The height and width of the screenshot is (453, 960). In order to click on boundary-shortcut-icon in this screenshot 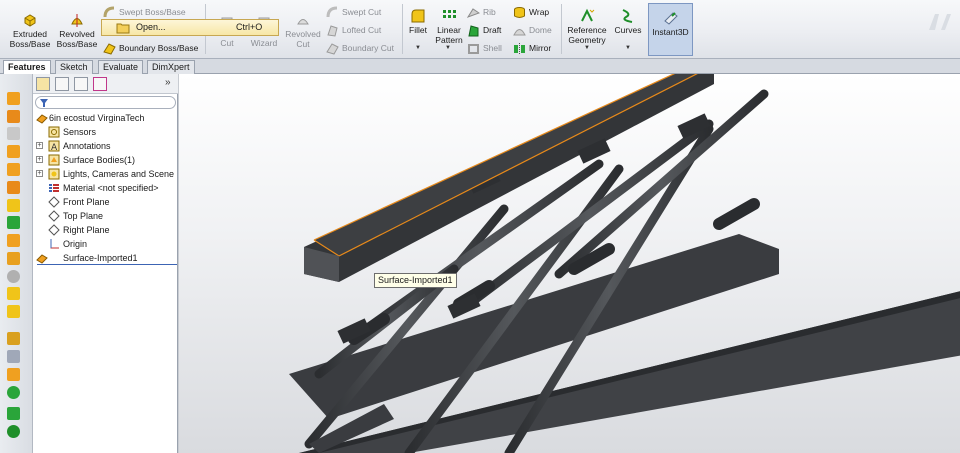, I will do `click(13, 169)`.